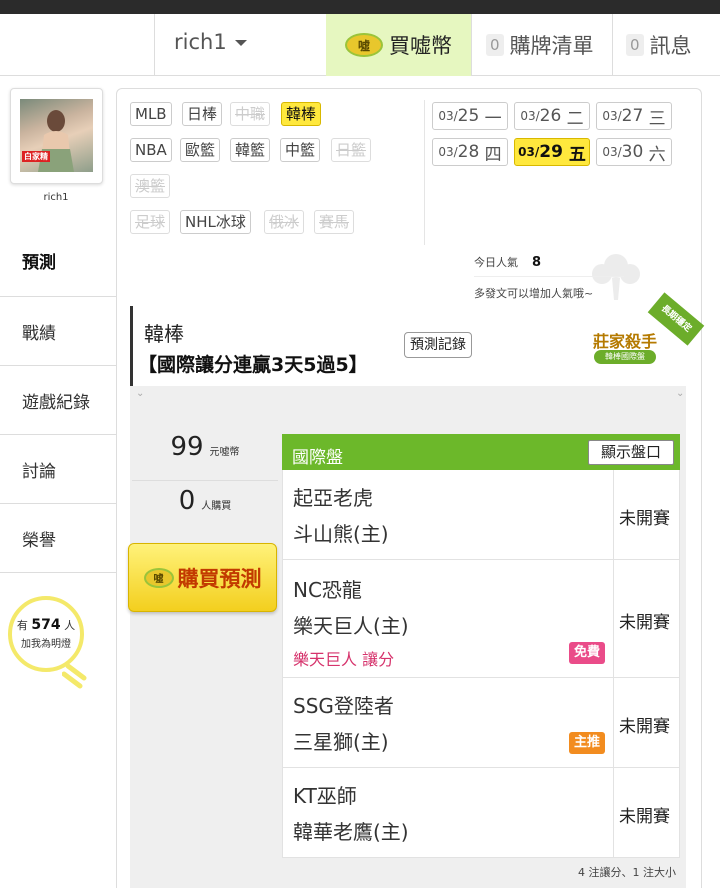 The width and height of the screenshot is (720, 888). I want to click on date-button-selected: 03/29 五, so click(552, 152).